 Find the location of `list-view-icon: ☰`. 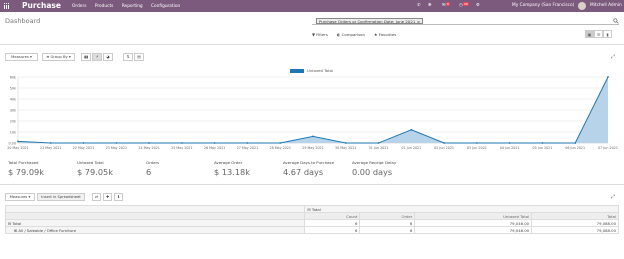

list-view-icon: ☰ is located at coordinates (598, 34).